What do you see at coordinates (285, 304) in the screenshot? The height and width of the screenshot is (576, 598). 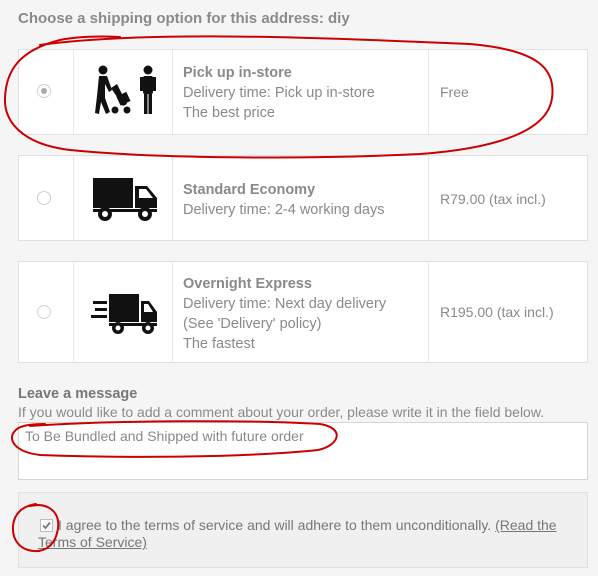 I see `option-delivery-time: Delivery time: Next day delivery` at bounding box center [285, 304].